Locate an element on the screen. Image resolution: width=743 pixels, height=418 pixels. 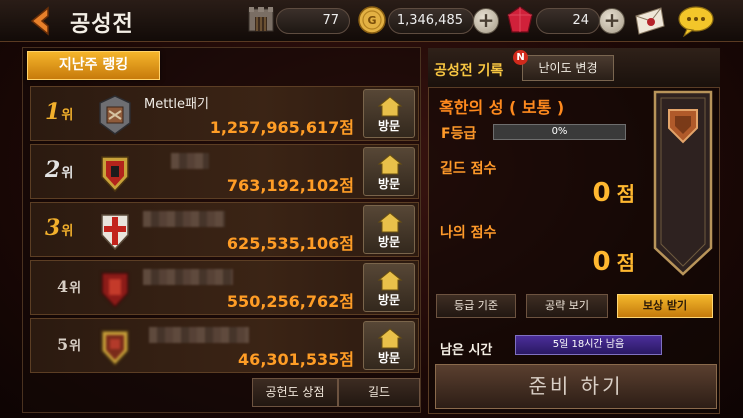
ranking-row: 4위 550,256,762점 방문 is located at coordinates (224, 287).